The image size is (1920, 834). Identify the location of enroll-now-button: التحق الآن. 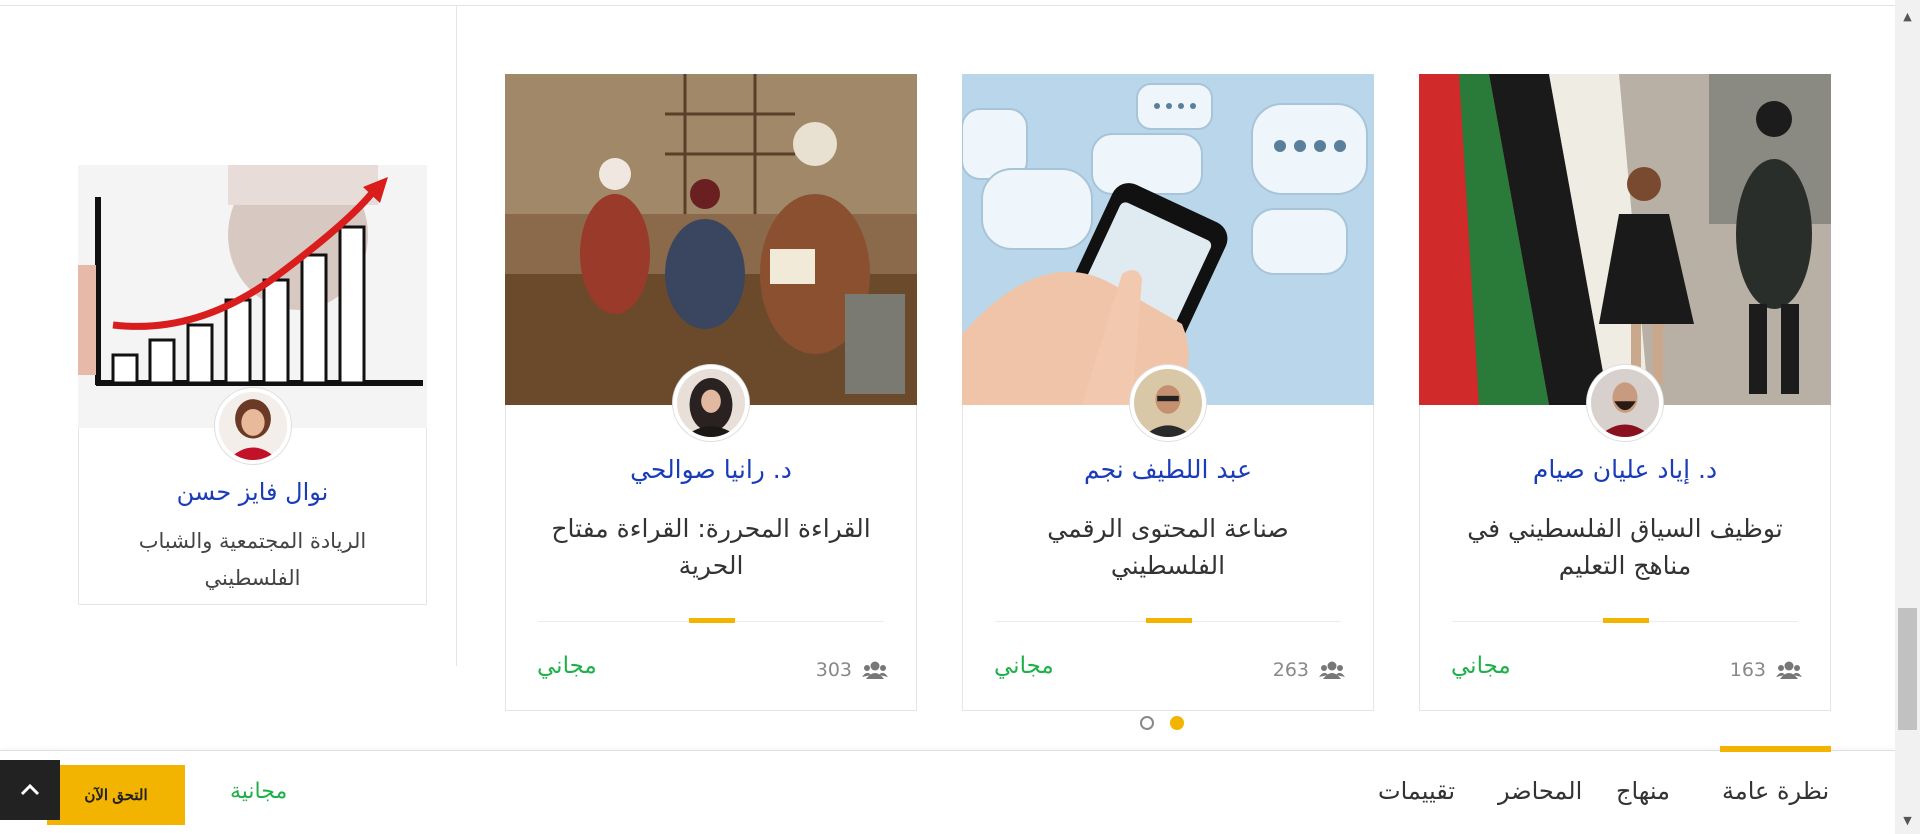
(116, 795).